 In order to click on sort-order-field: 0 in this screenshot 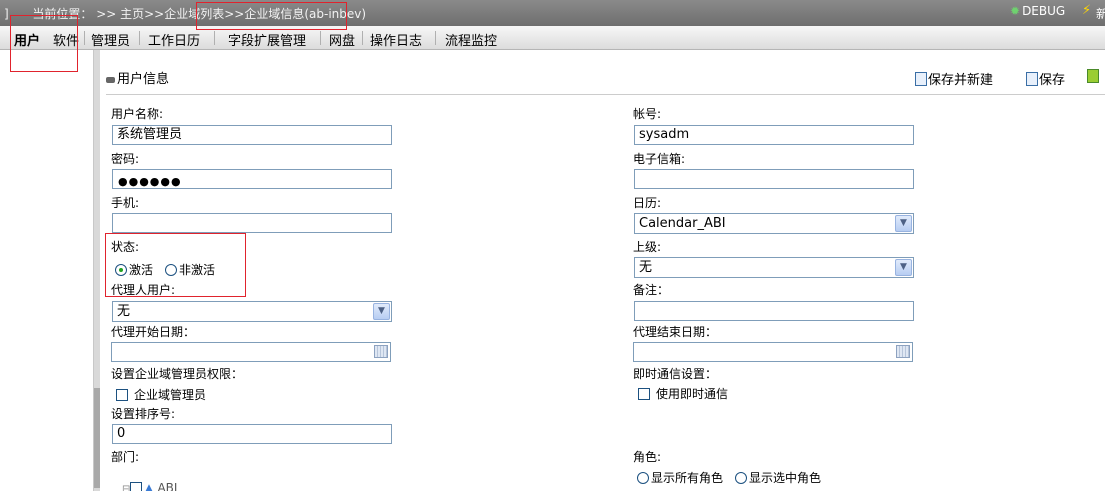, I will do `click(252, 434)`.